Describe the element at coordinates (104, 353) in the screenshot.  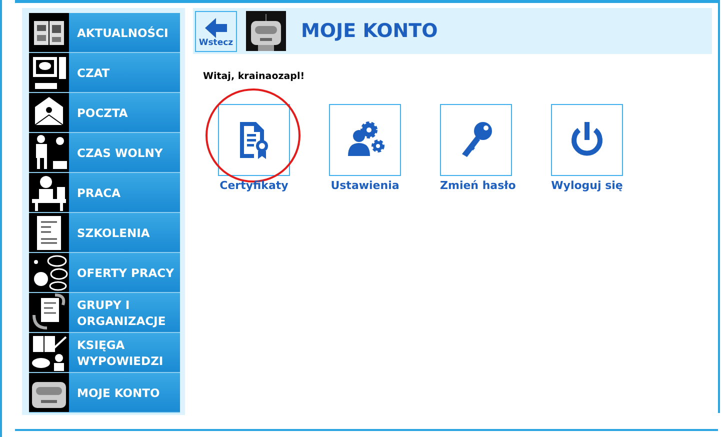
I see `sidebar-item: KSIĘGA WYPOWIEDZI` at that location.